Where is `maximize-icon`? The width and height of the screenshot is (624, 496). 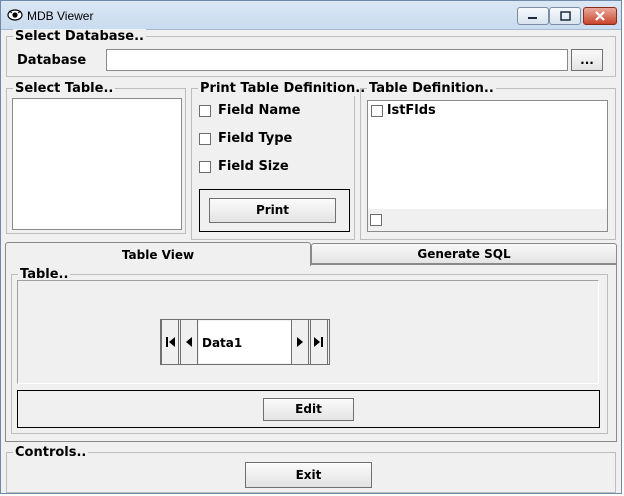 maximize-icon is located at coordinates (565, 16).